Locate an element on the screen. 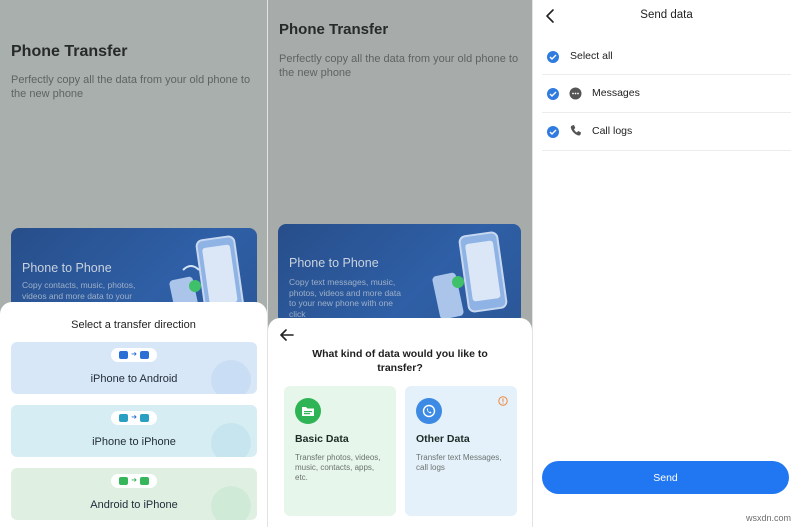 The width and height of the screenshot is (800, 527). other-data-title: Other Data is located at coordinates (443, 439).